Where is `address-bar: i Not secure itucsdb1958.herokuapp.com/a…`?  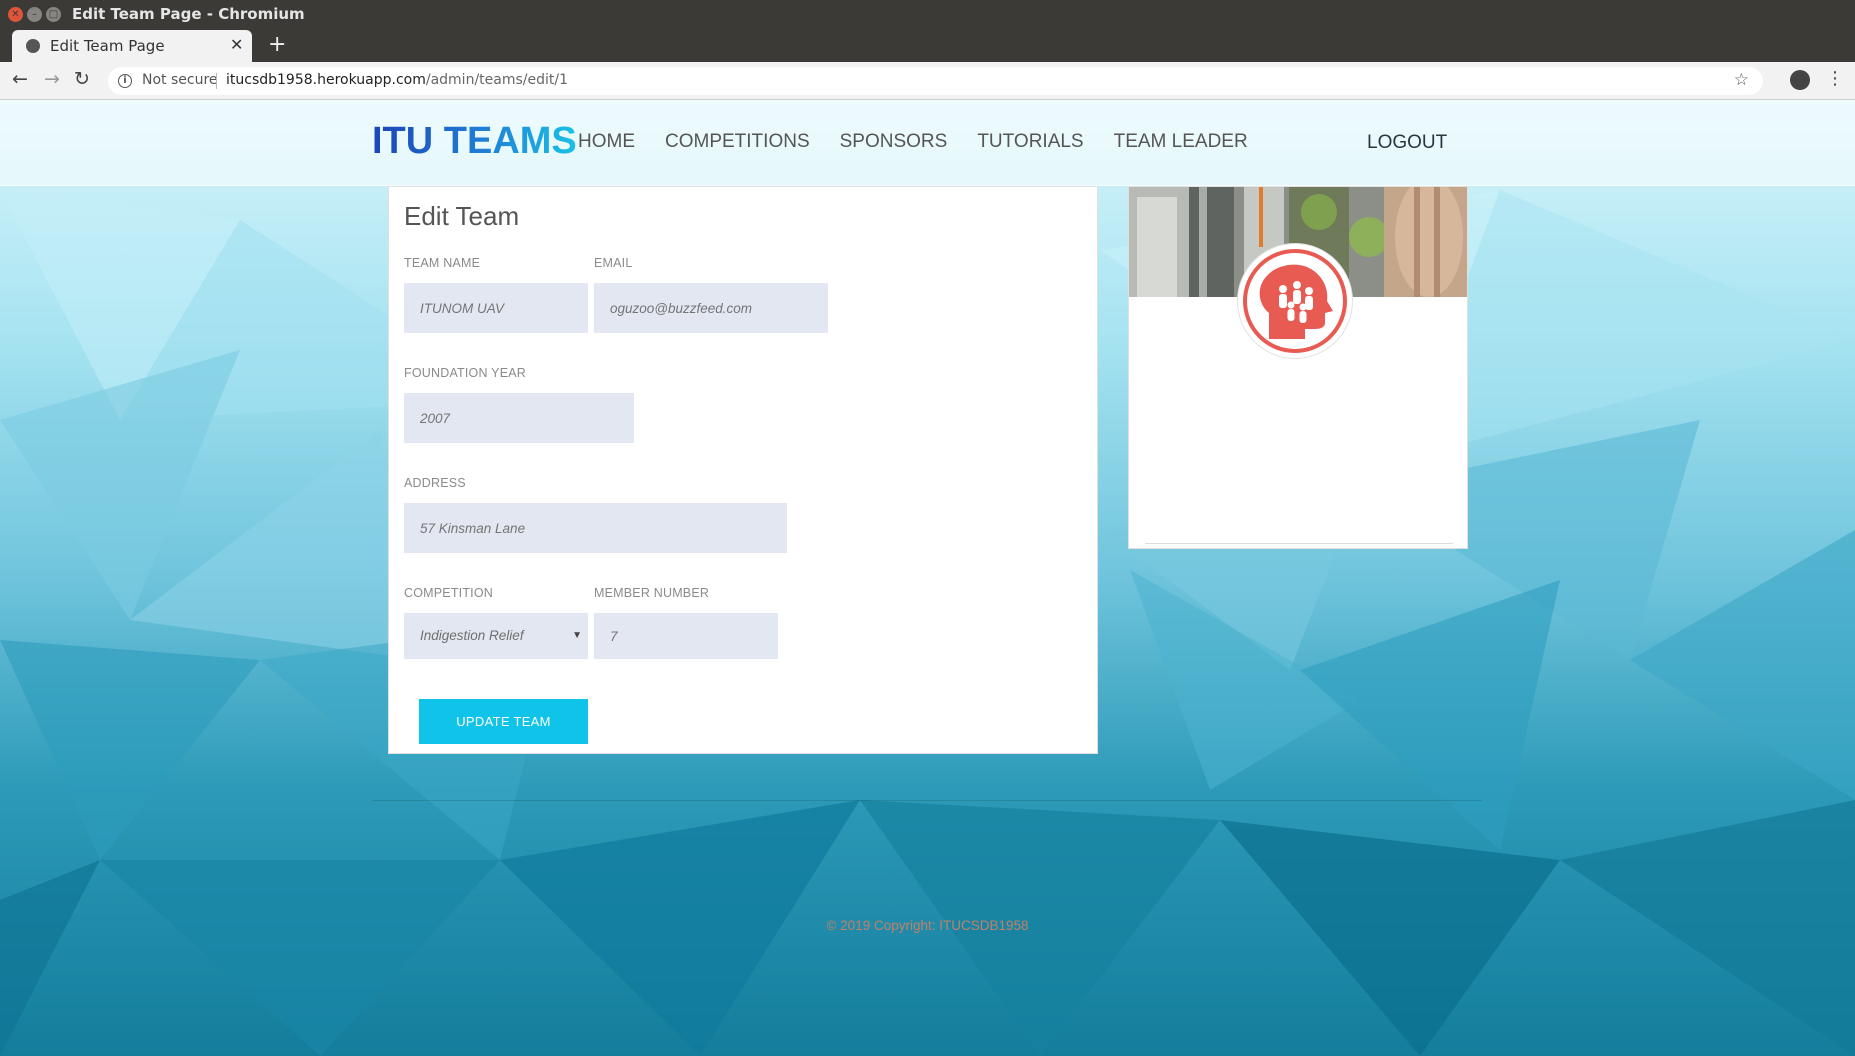
address-bar: i Not secure itucsdb1958.herokuapp.com/a… is located at coordinates (935, 81).